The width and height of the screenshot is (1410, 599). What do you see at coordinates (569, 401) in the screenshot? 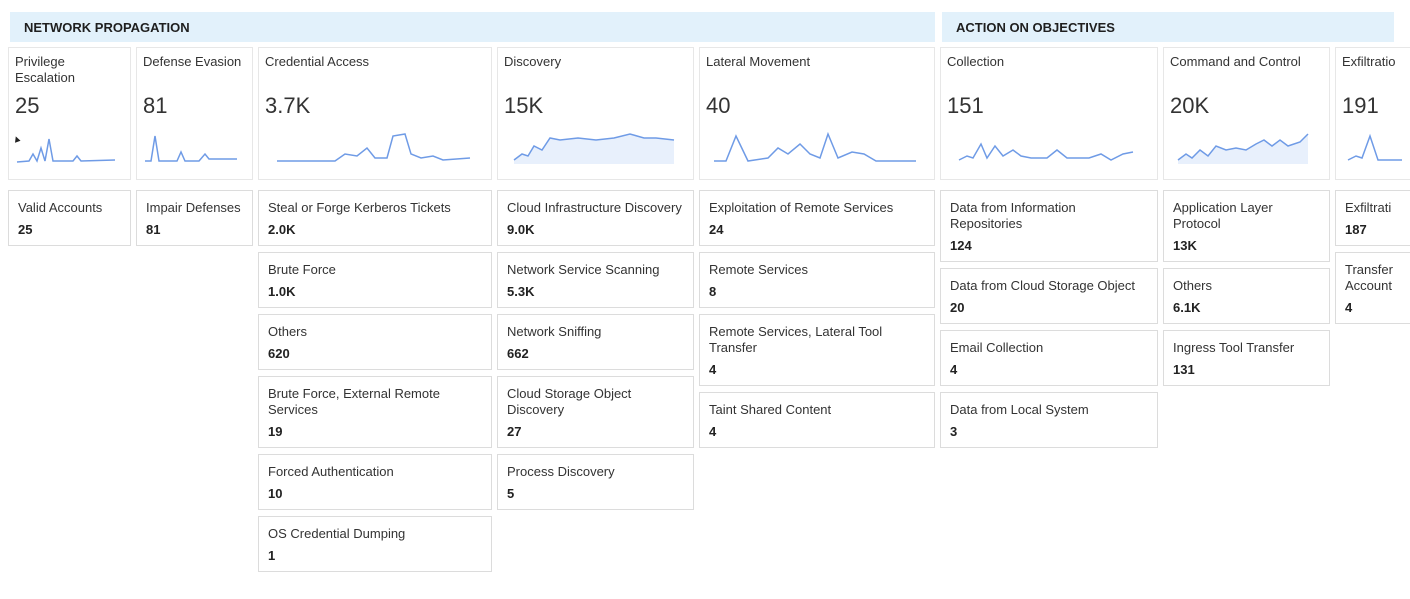
I see `technique-name: Cloud Storage Object Discovery` at bounding box center [569, 401].